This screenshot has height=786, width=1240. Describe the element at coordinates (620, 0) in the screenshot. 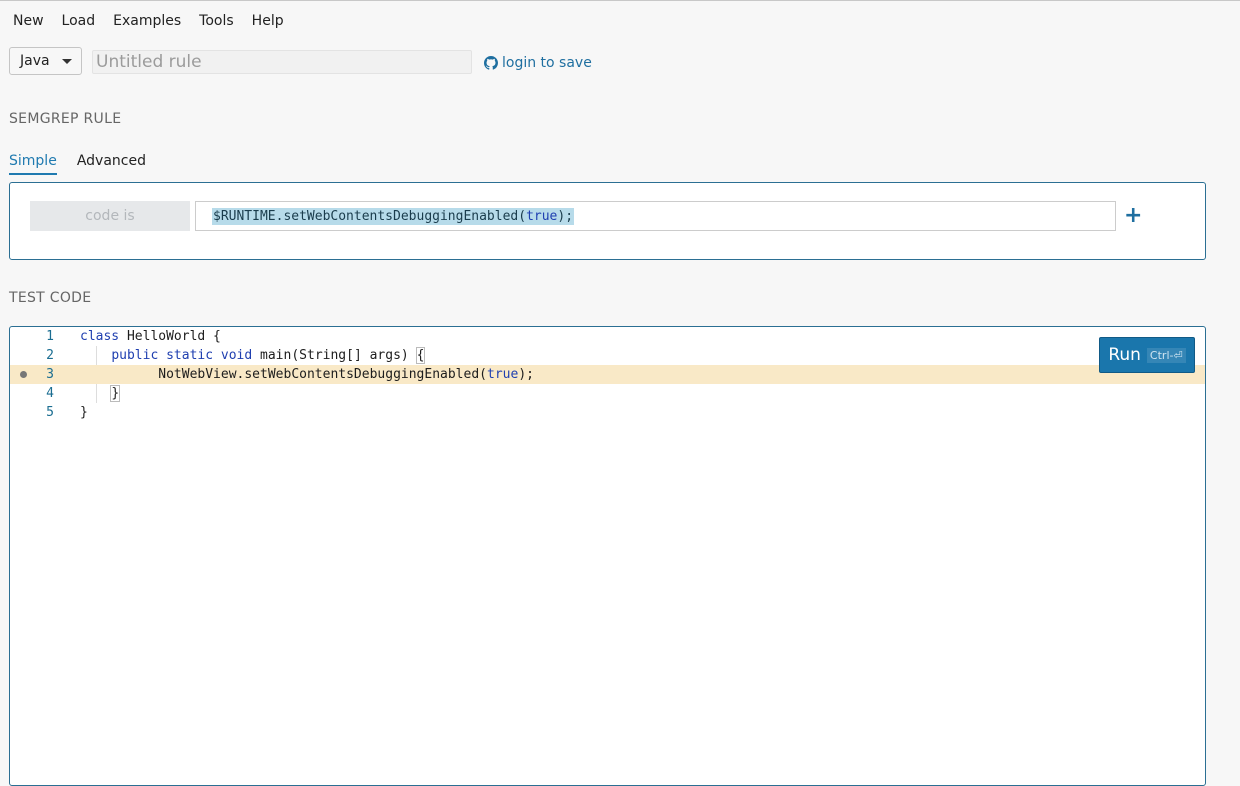

I see `top-border` at that location.